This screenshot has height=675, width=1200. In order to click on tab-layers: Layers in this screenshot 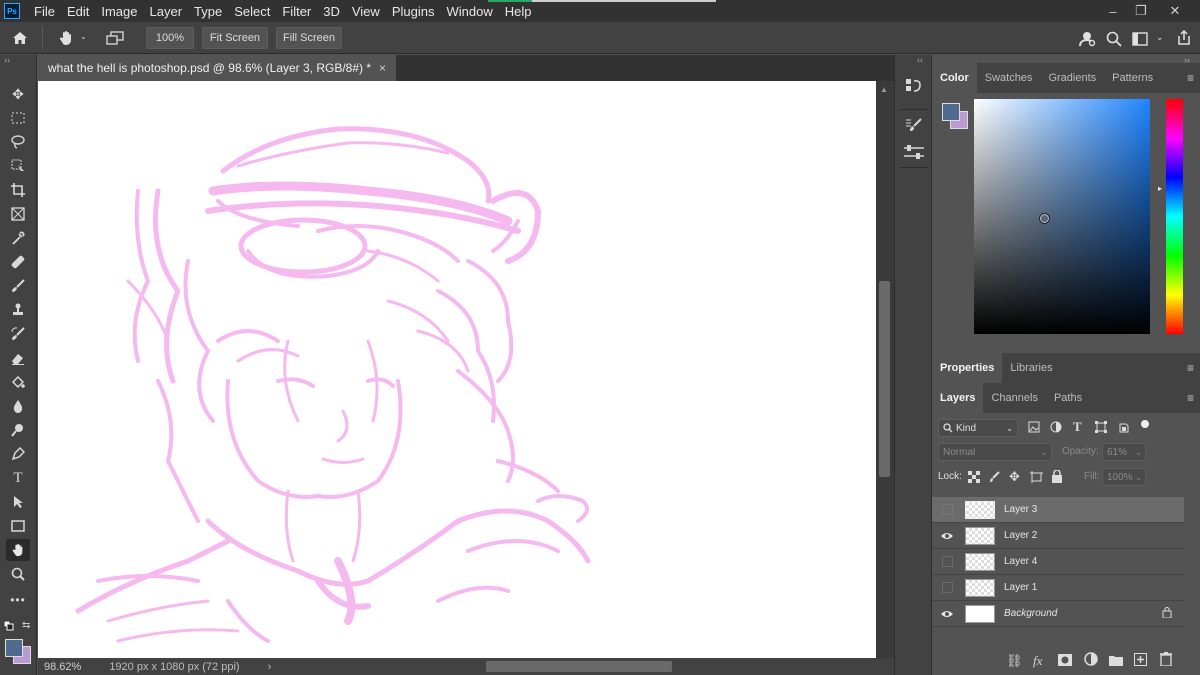, I will do `click(958, 398)`.